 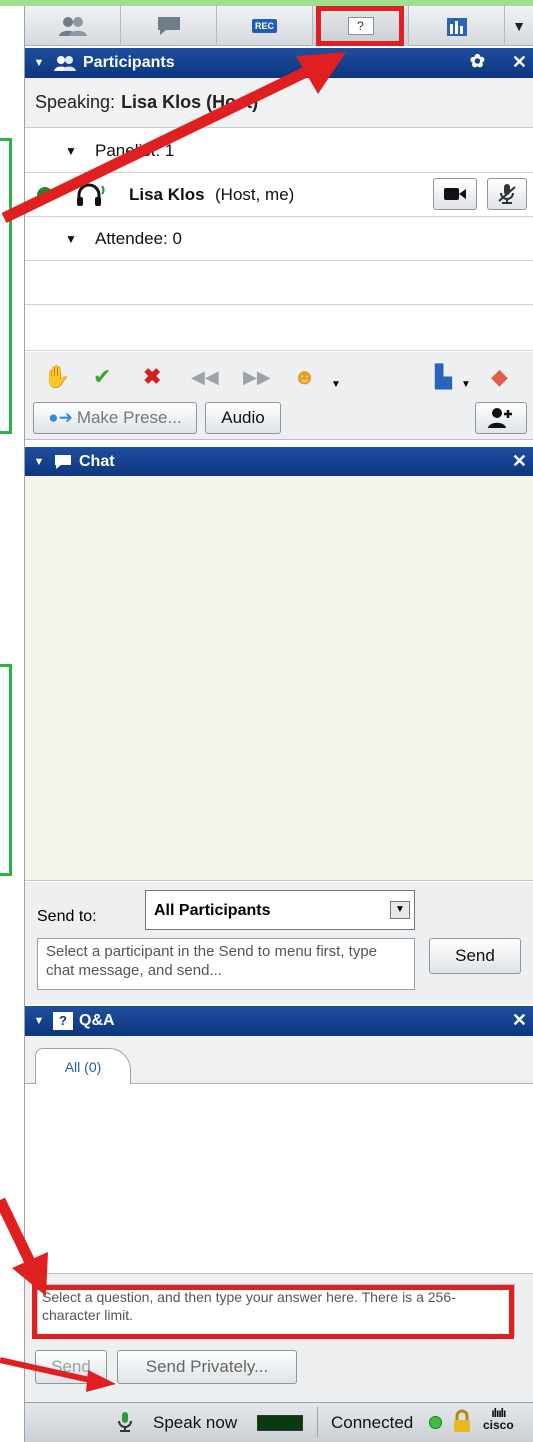 I want to click on red-arrow-to-qa-tab, so click(x=173, y=137).